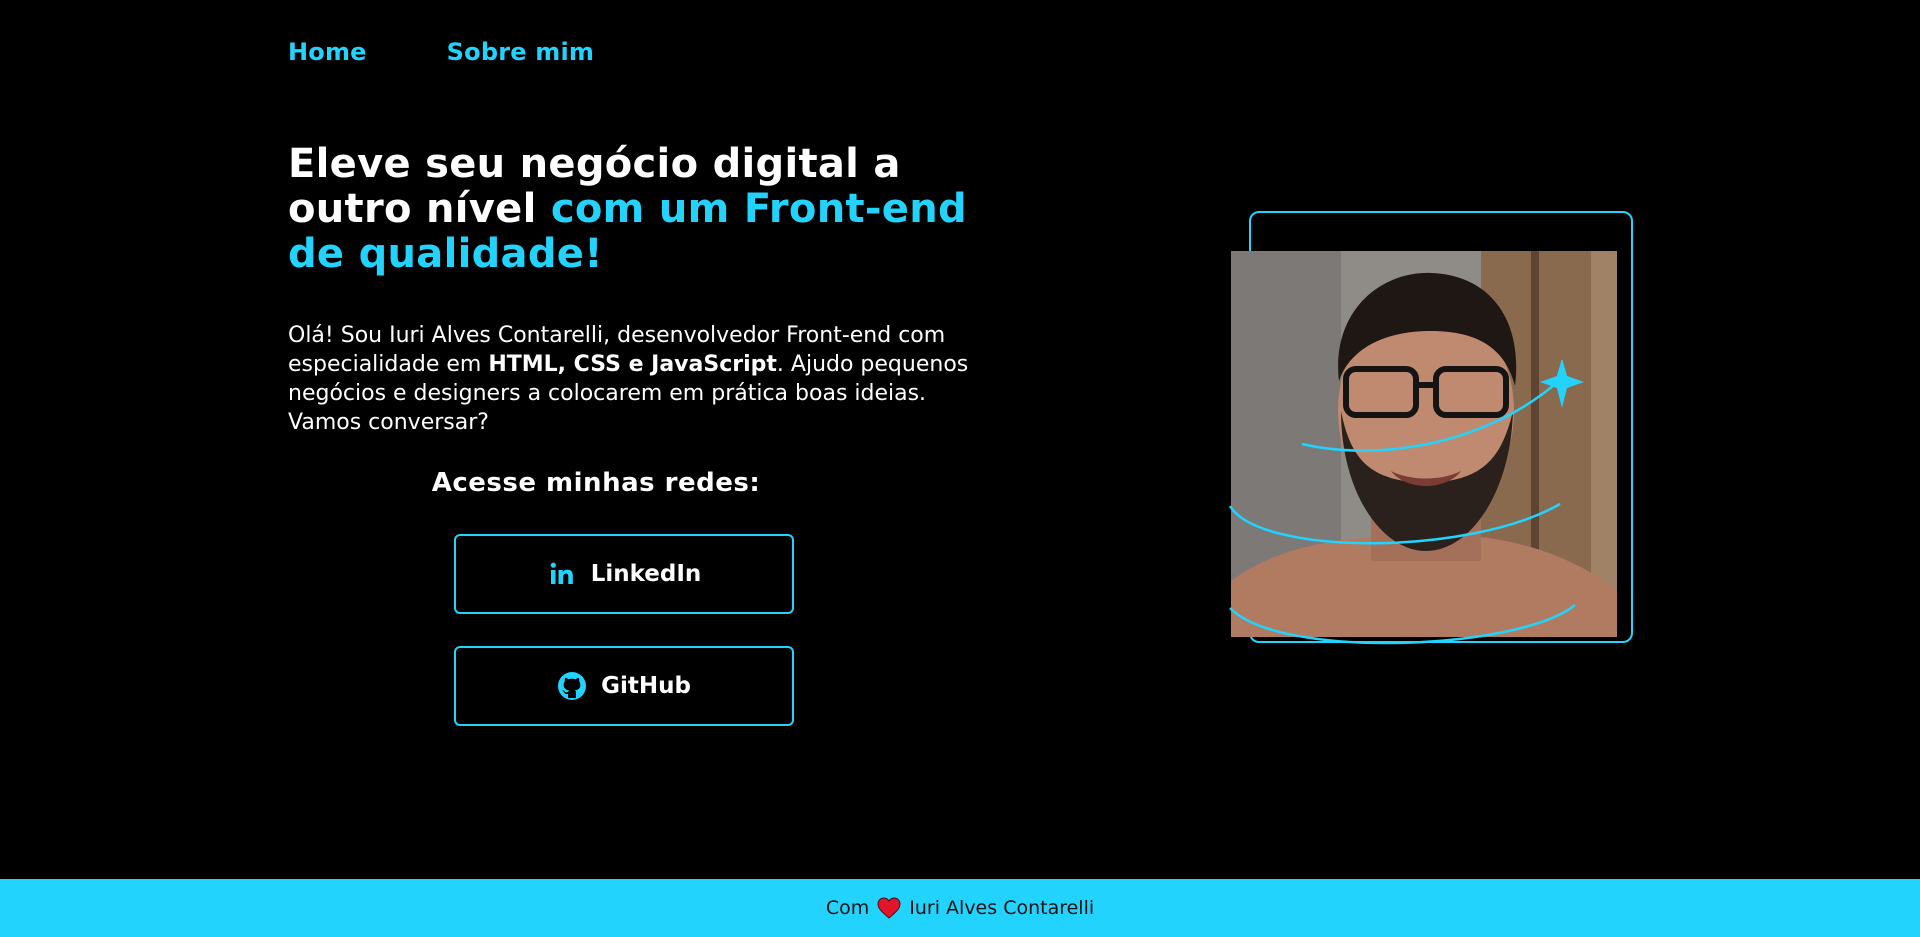 The image size is (1920, 937). Describe the element at coordinates (327, 52) in the screenshot. I see `nav-home-link: Home` at that location.